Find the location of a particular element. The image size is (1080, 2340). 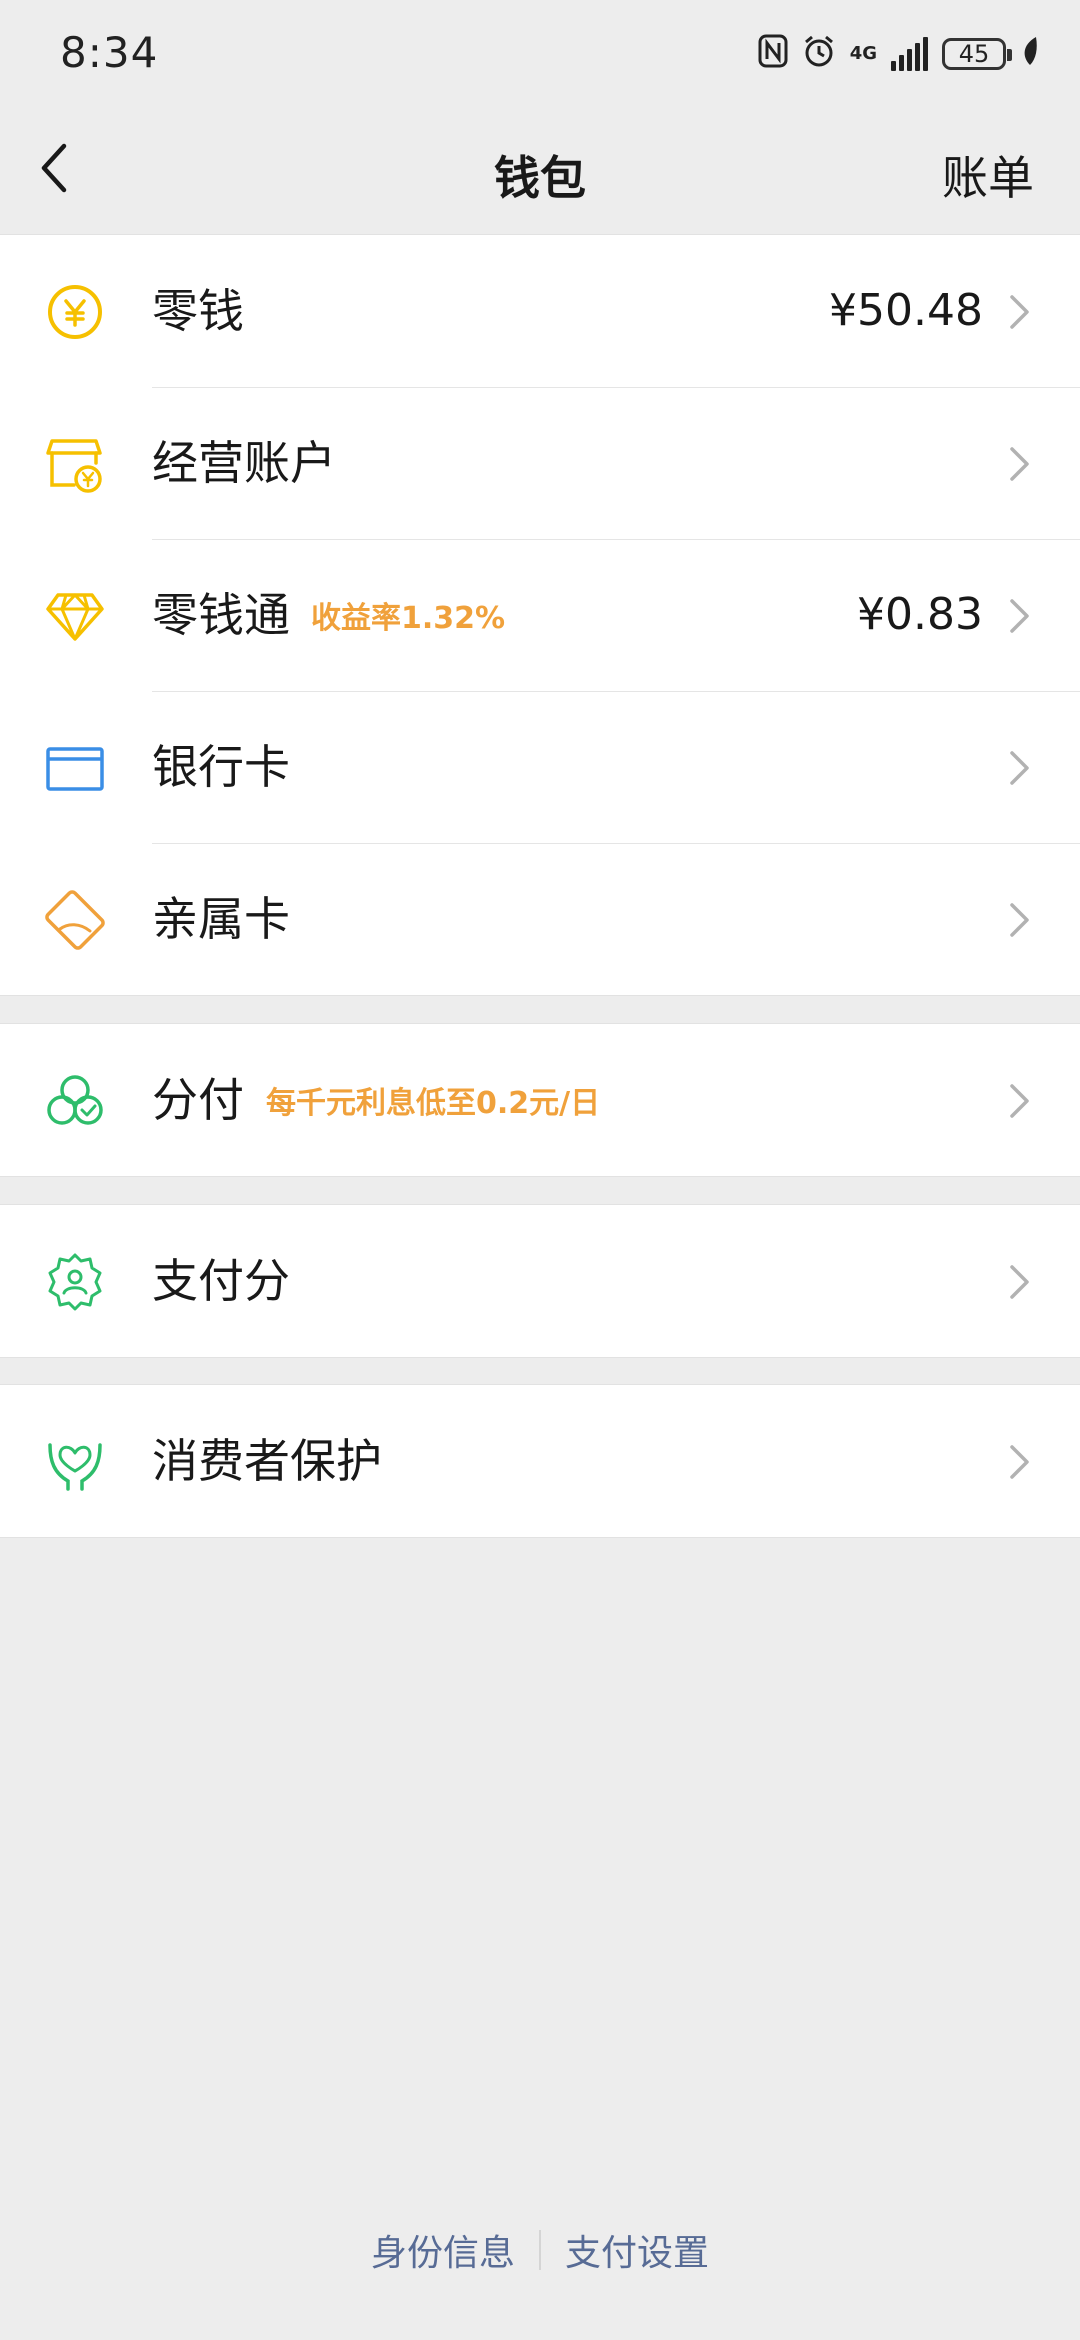

payment-settings-link: 支付设置 is located at coordinates (637, 2250).